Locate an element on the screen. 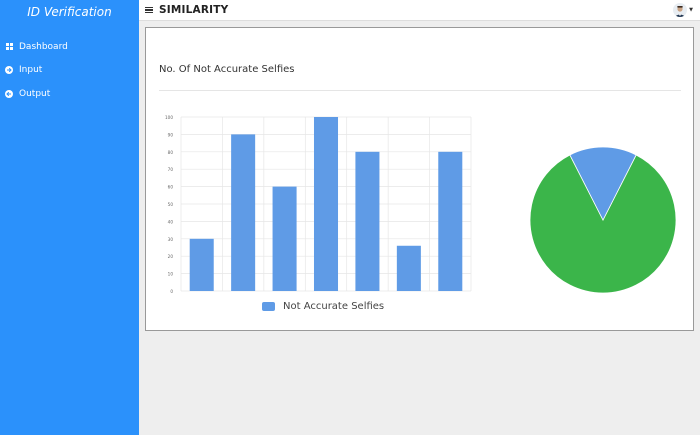  y-tick-label: 30 is located at coordinates (171, 239).